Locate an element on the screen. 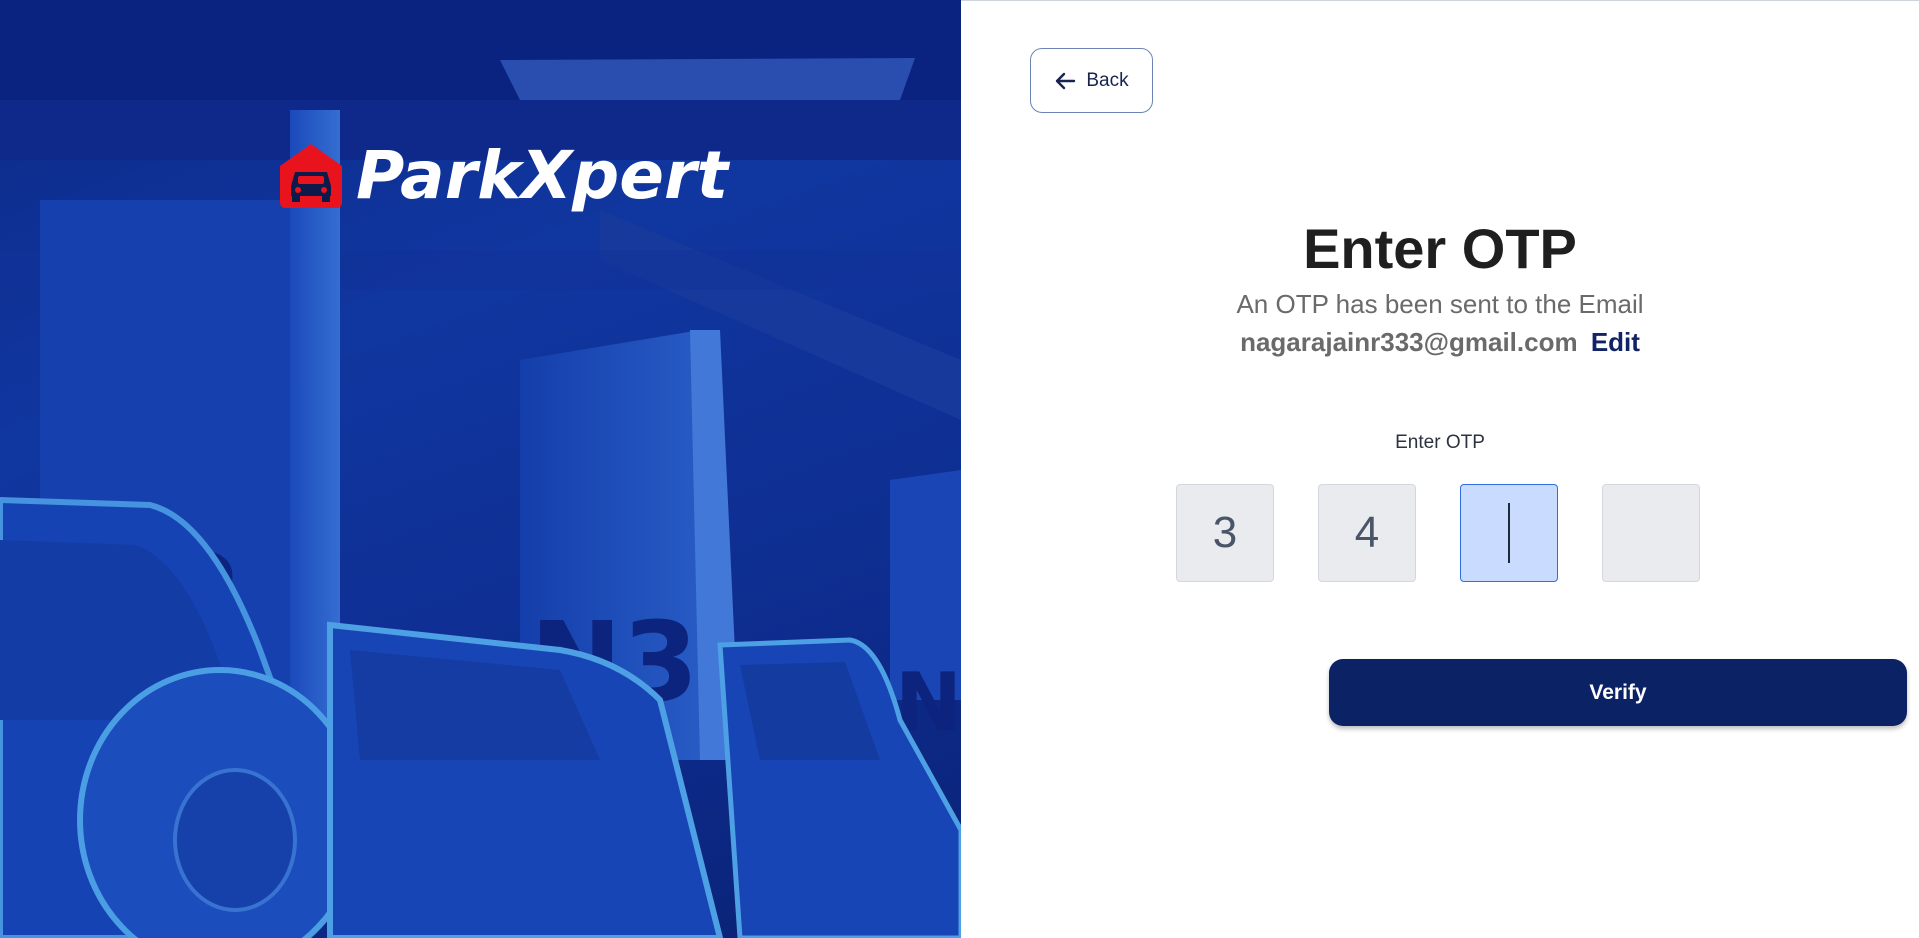 The image size is (1919, 938). otp-sent-message: An OTP has been sent to the Email is located at coordinates (1440, 304).